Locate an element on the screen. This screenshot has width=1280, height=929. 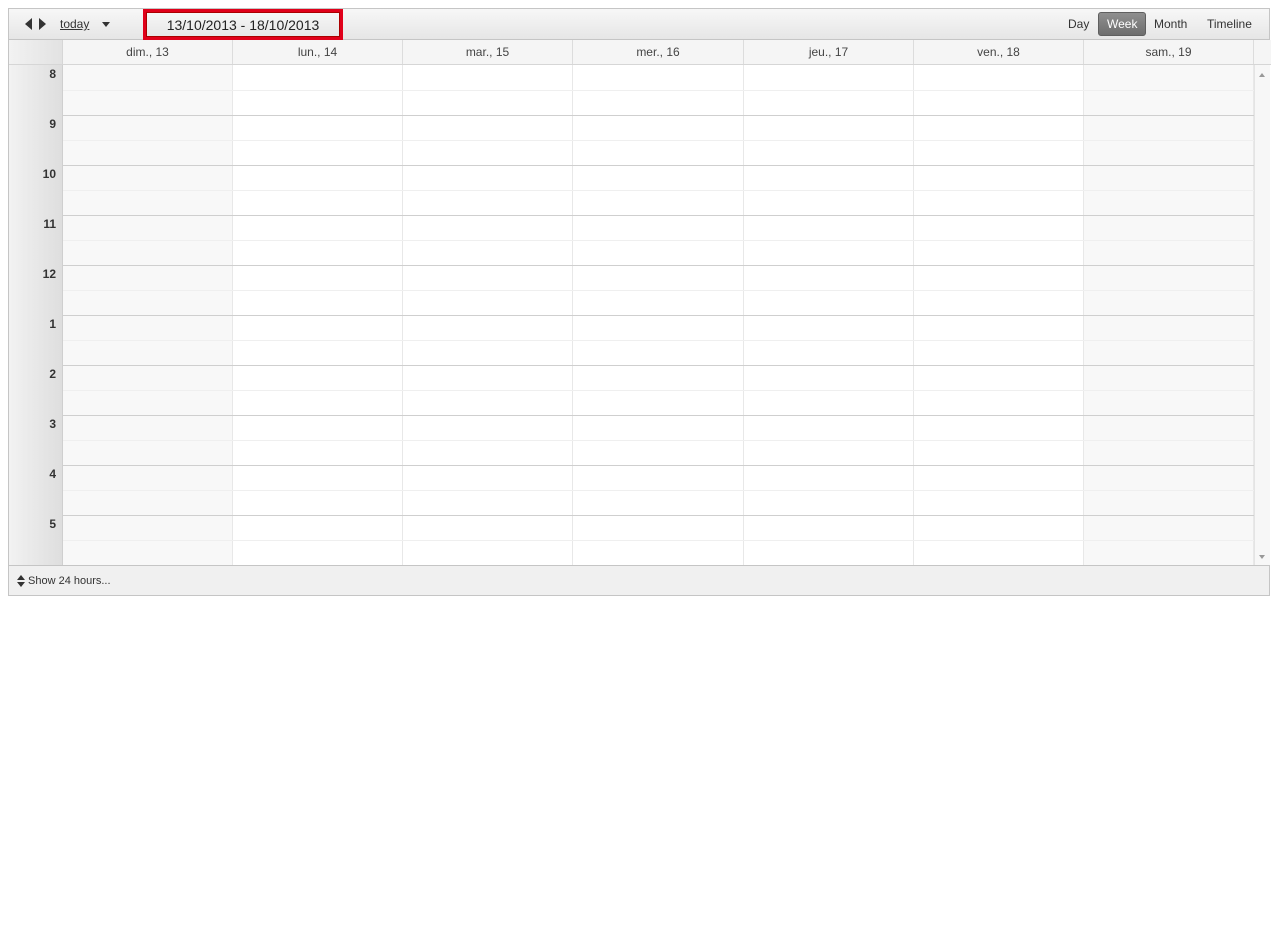
hour-label: 8 is located at coordinates (52, 74).